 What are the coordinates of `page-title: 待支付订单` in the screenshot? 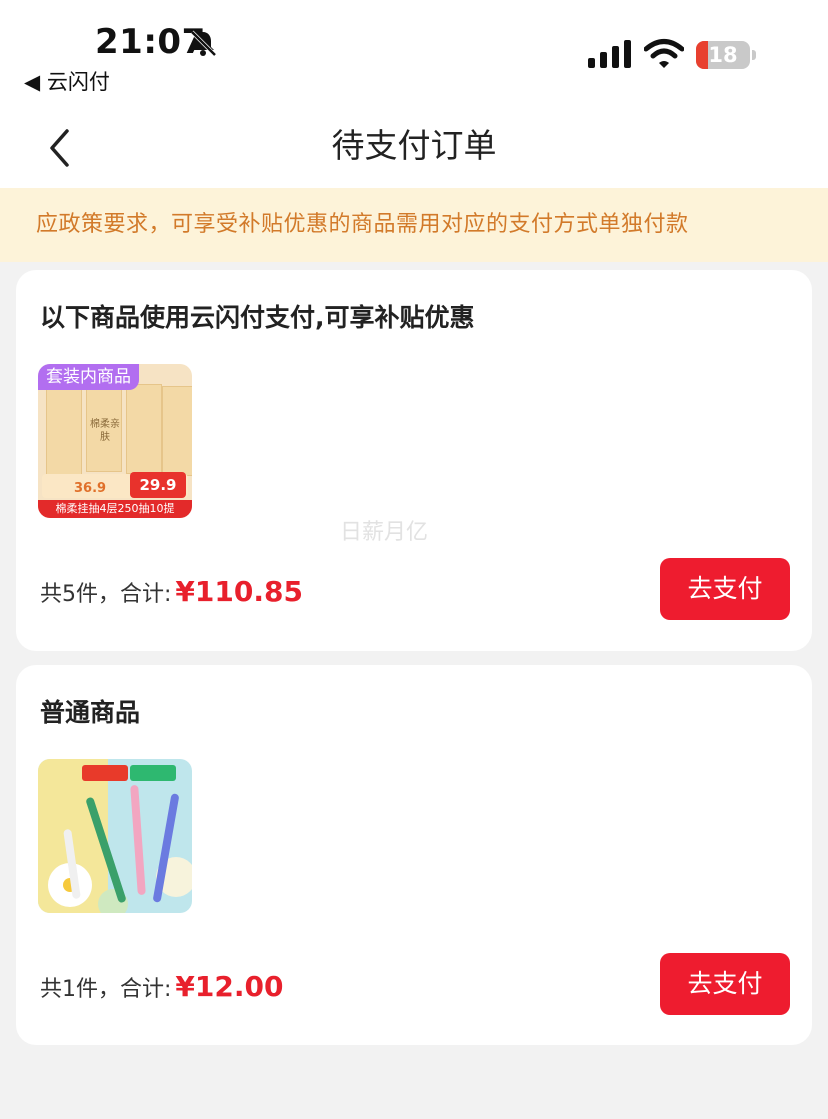 It's located at (414, 145).